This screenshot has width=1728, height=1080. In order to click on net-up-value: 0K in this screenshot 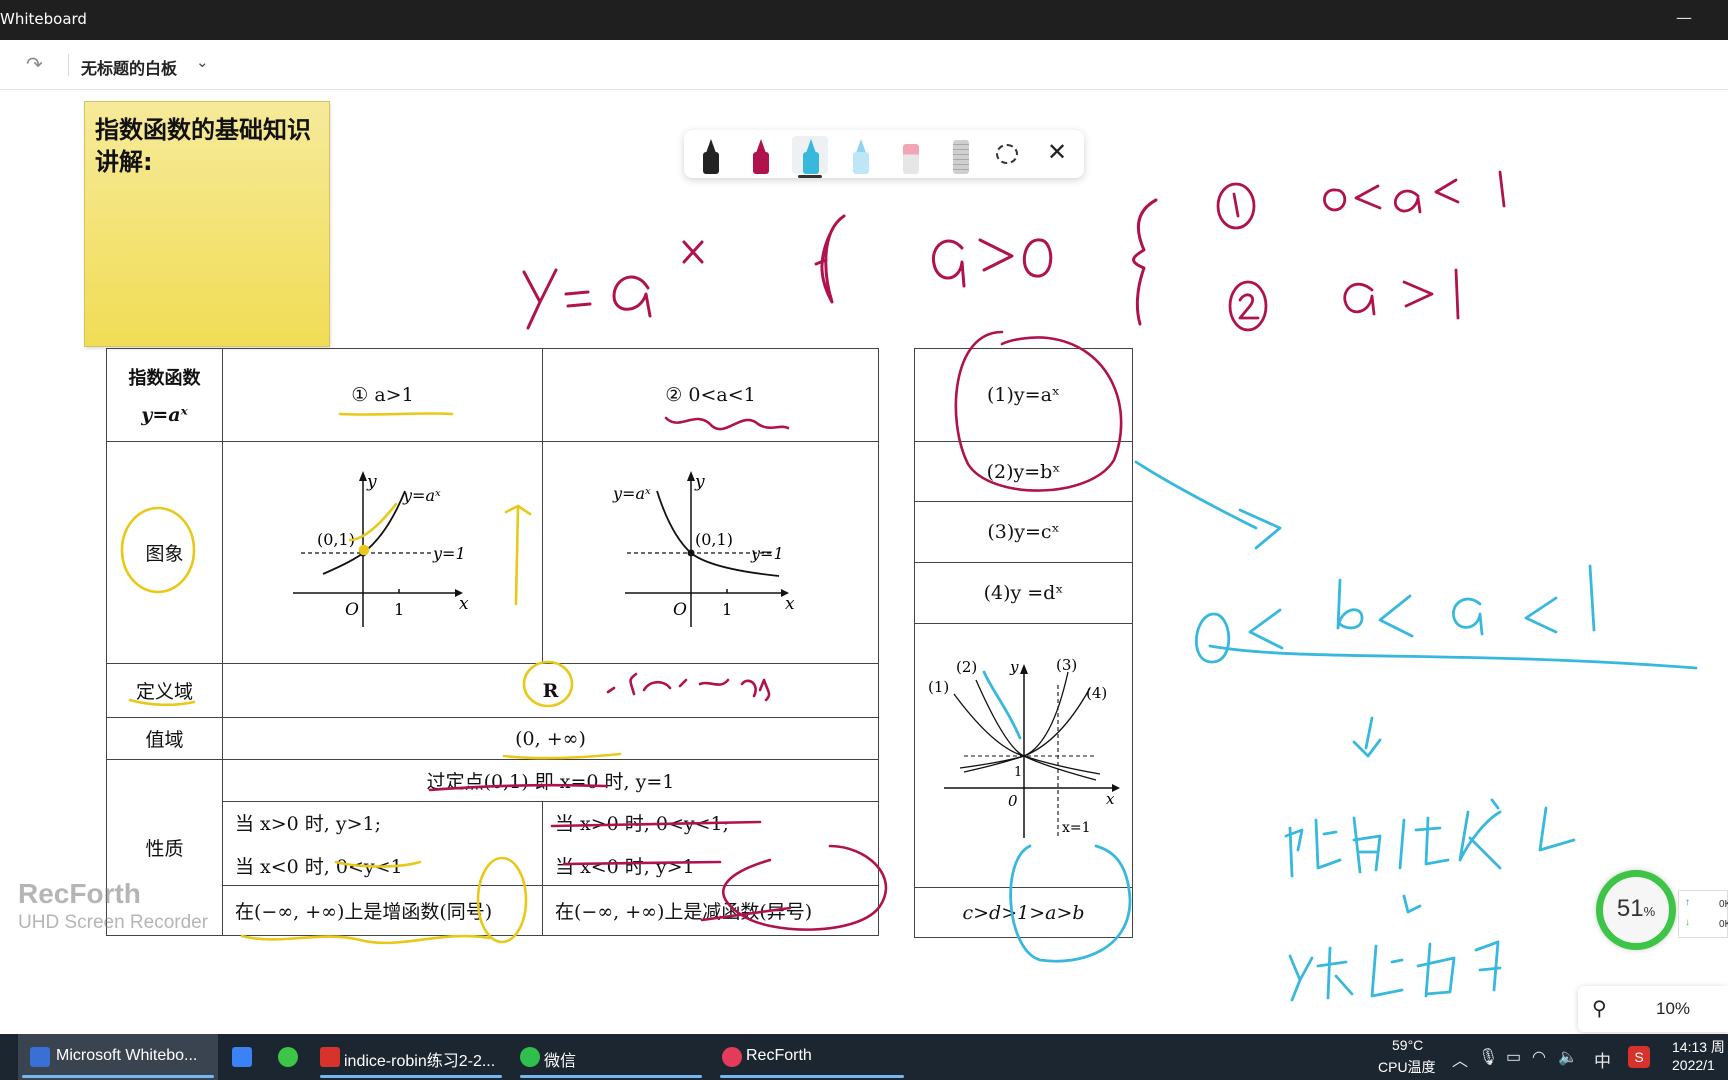, I will do `click(1723, 904)`.